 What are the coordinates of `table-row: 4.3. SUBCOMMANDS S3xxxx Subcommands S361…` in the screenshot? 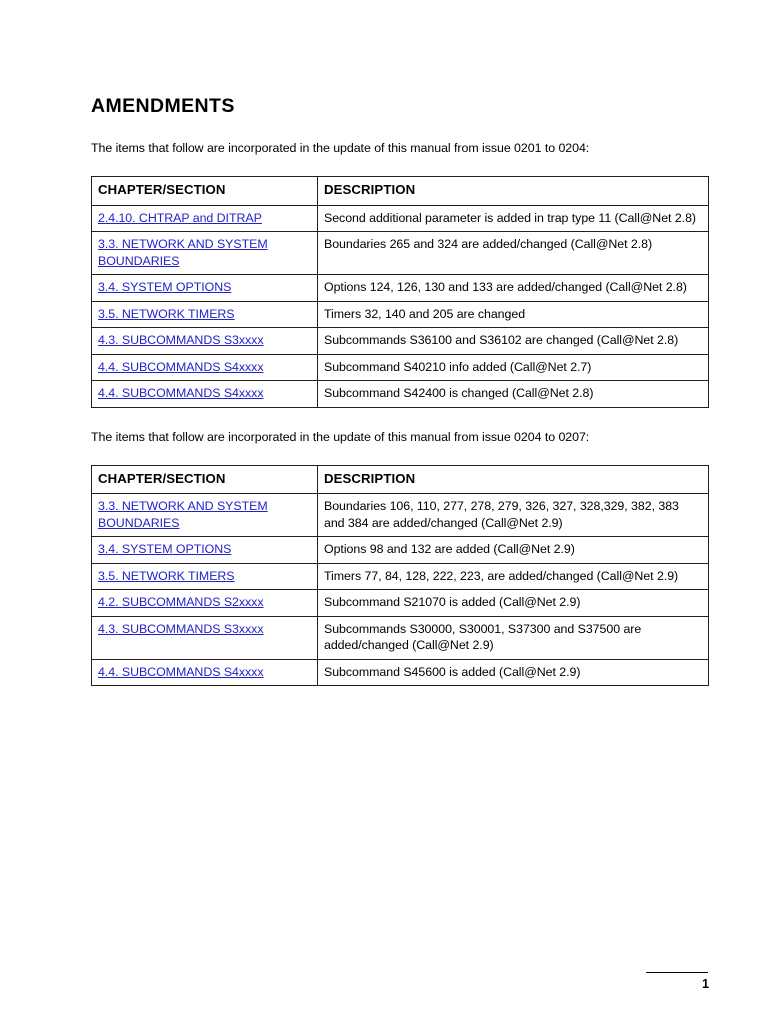 It's located at (400, 341).